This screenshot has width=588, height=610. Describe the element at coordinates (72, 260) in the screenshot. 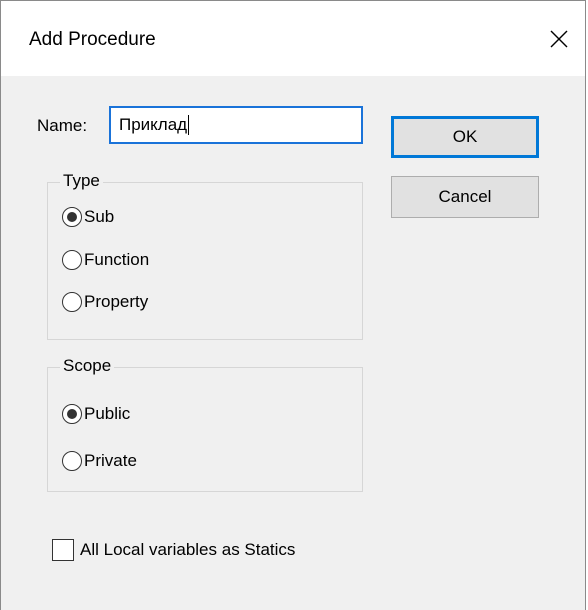

I see `radio-function` at that location.